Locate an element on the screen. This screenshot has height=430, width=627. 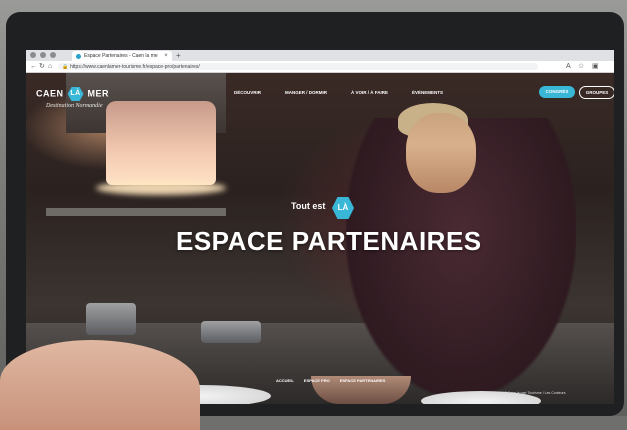
logo-hex-icon: LÀ is located at coordinates (75, 94).